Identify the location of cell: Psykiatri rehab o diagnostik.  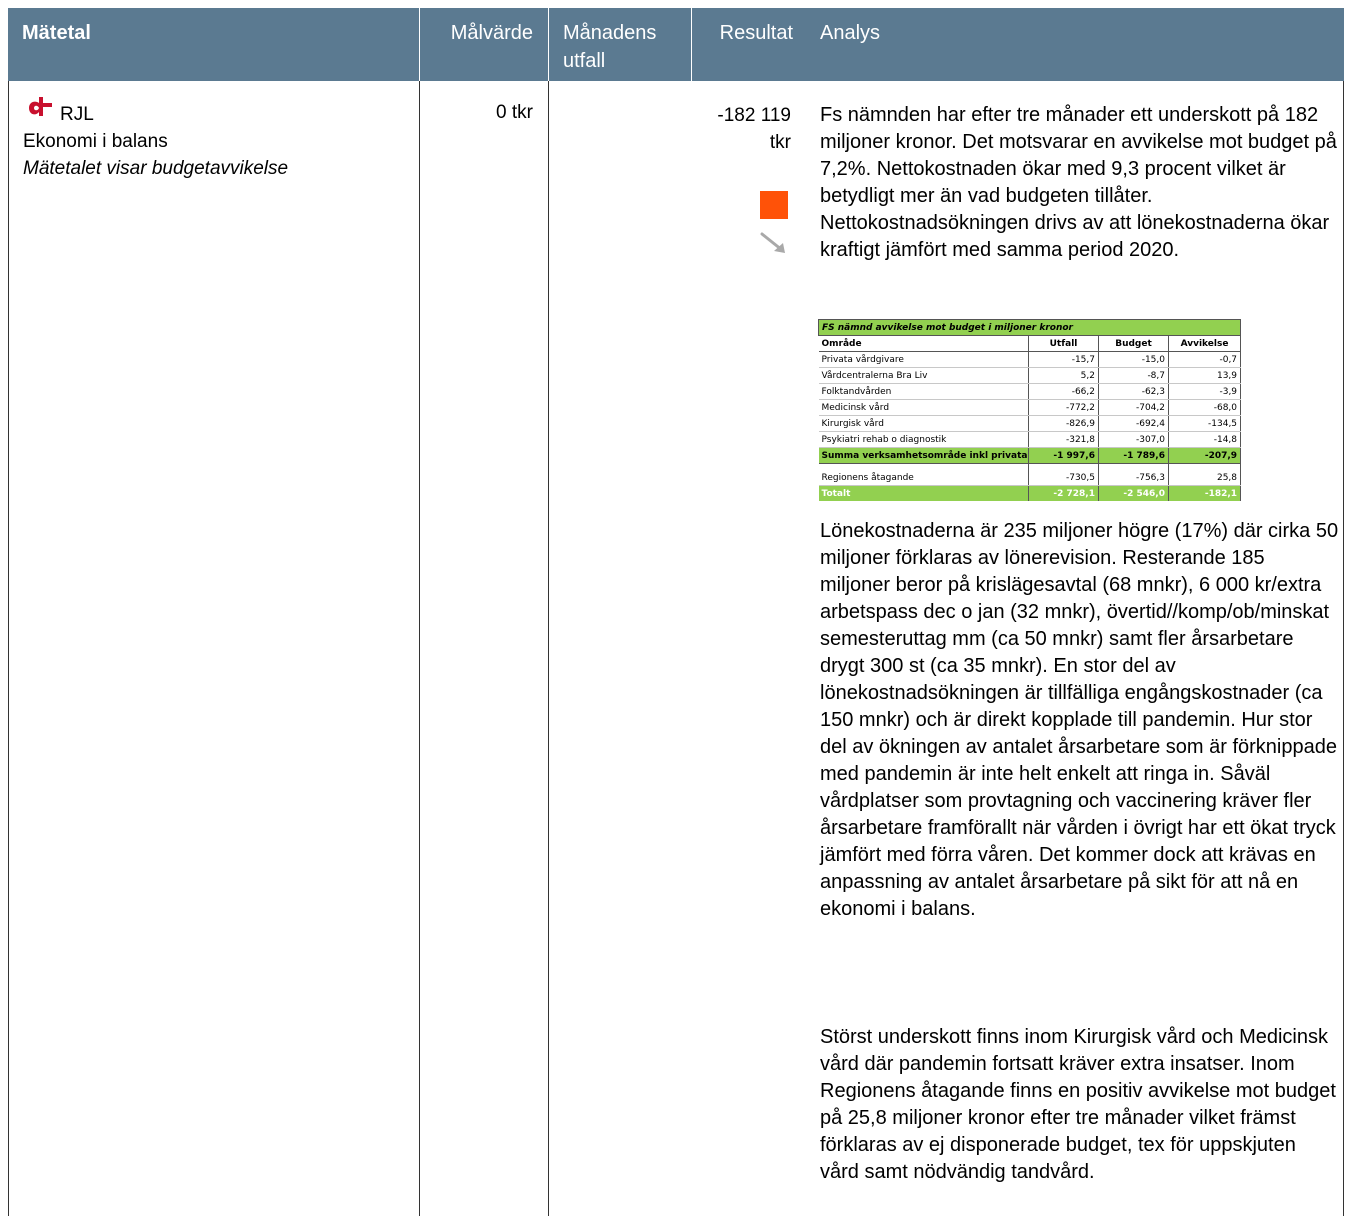
(923, 439).